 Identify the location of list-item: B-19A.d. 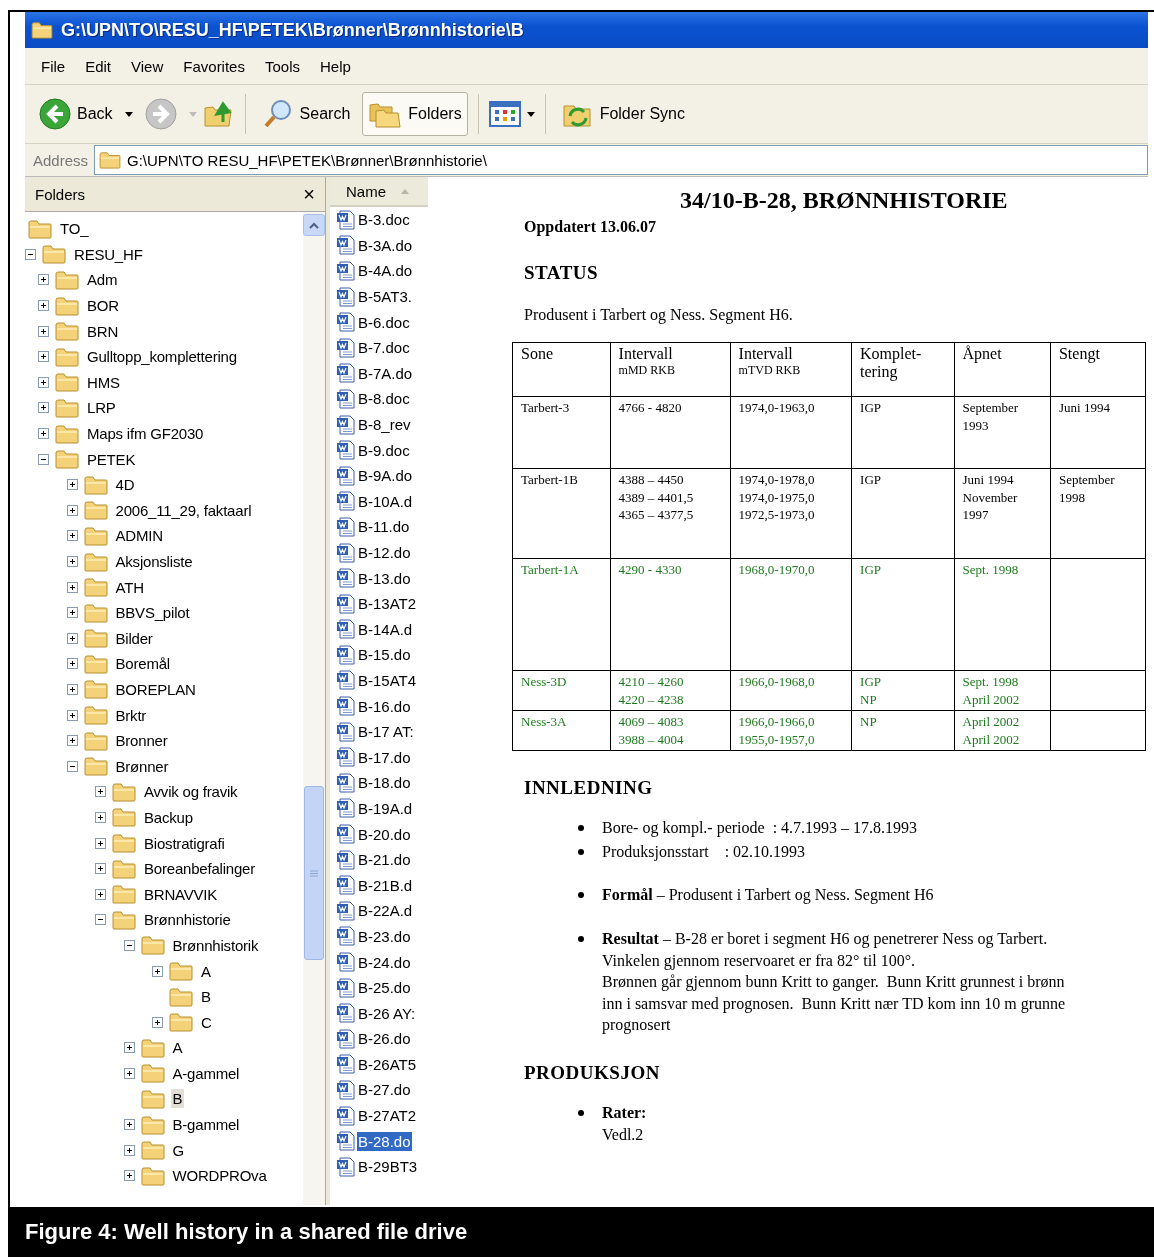
(385, 808).